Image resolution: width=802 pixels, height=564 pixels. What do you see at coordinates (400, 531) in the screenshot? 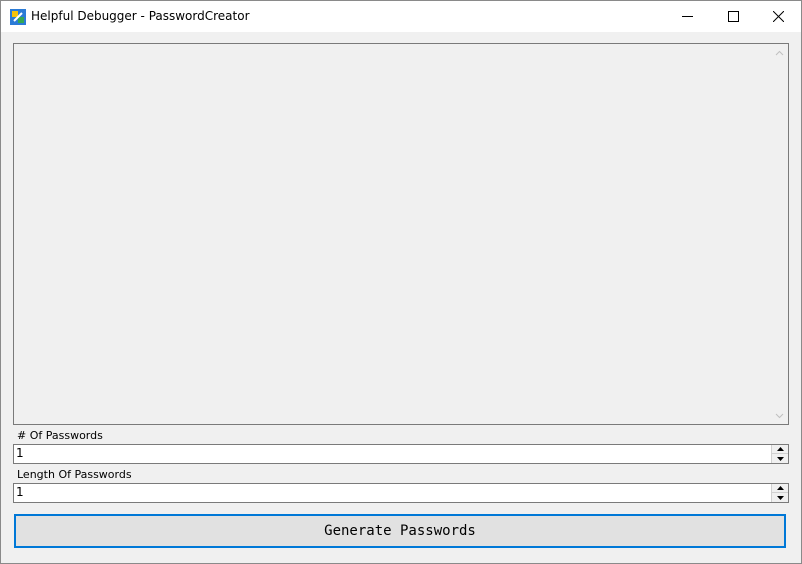
I see `generate-passwords-button: Generate Passwords` at bounding box center [400, 531].